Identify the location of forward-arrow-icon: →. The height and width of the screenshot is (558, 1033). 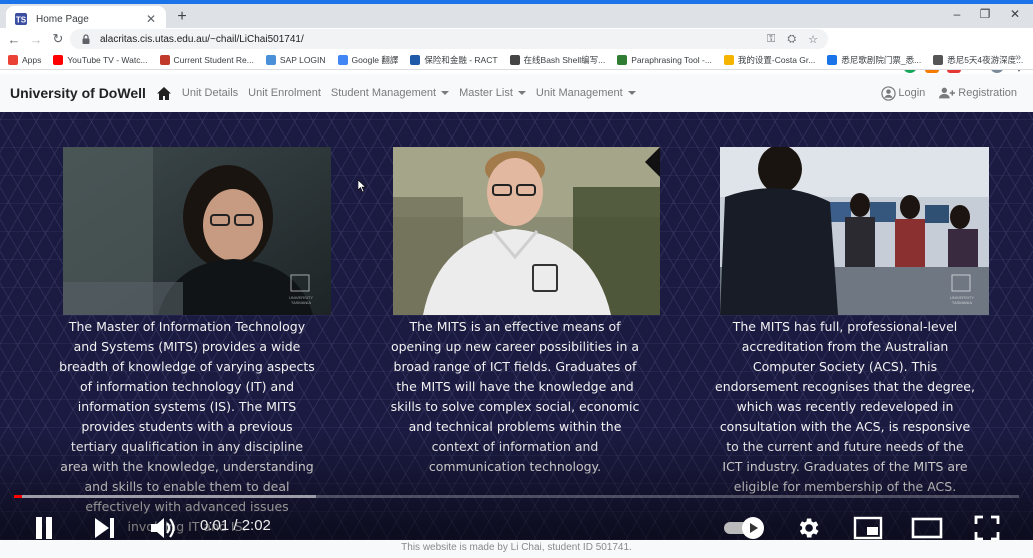
(36, 39).